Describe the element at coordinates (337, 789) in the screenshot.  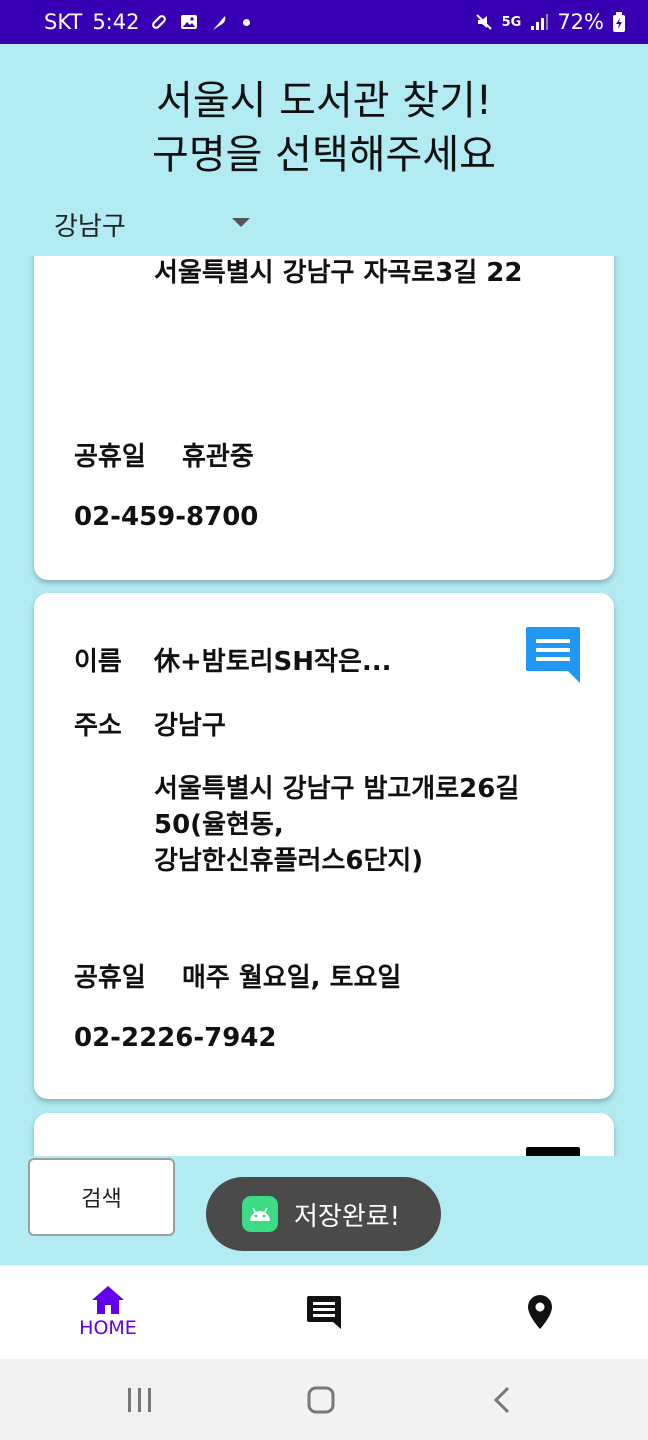
I see `address-line: 서울특별시 강남구 밤고개로26길` at that location.